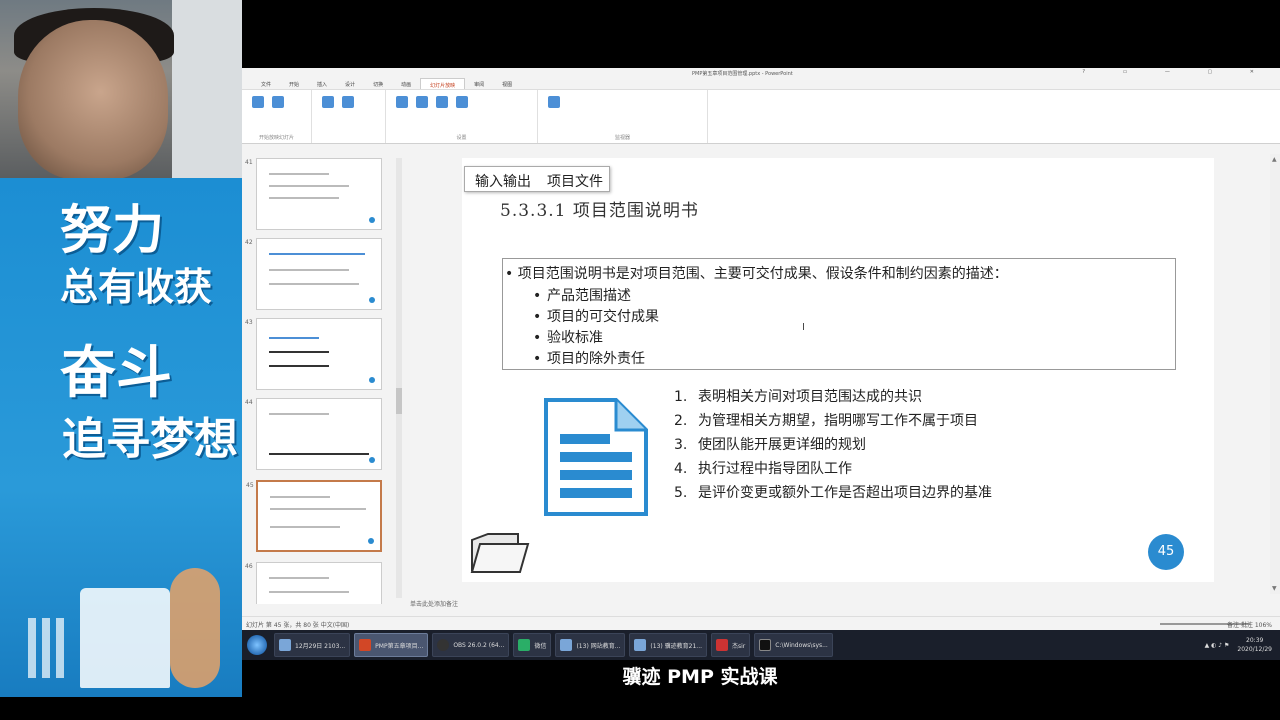 The width and height of the screenshot is (1280, 720). What do you see at coordinates (1177, 72) in the screenshot?
I see `window-controls: ? ▭ — ▢ ✕` at bounding box center [1177, 72].